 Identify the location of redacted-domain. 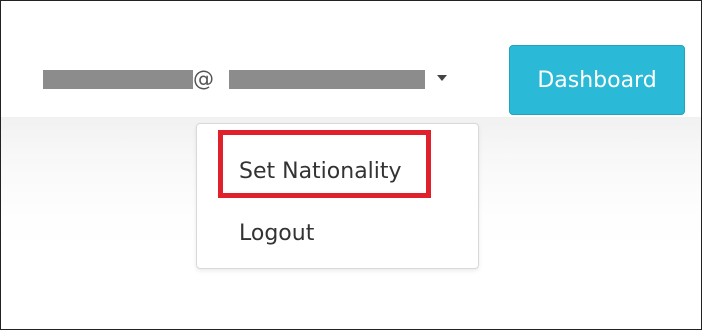
(327, 79).